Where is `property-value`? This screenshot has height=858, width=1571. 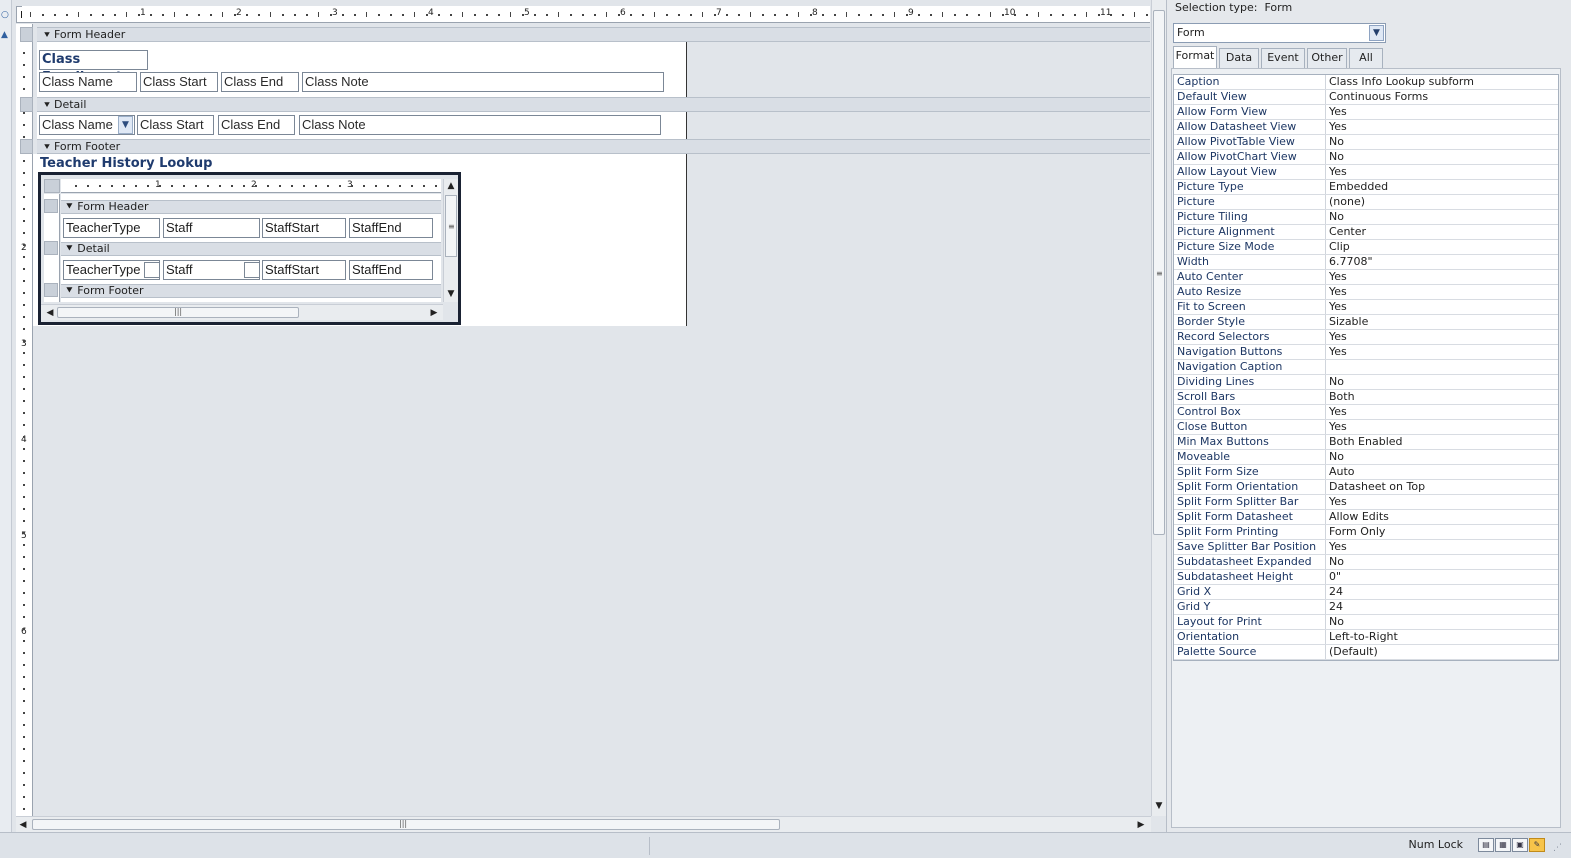 property-value is located at coordinates (1442, 367).